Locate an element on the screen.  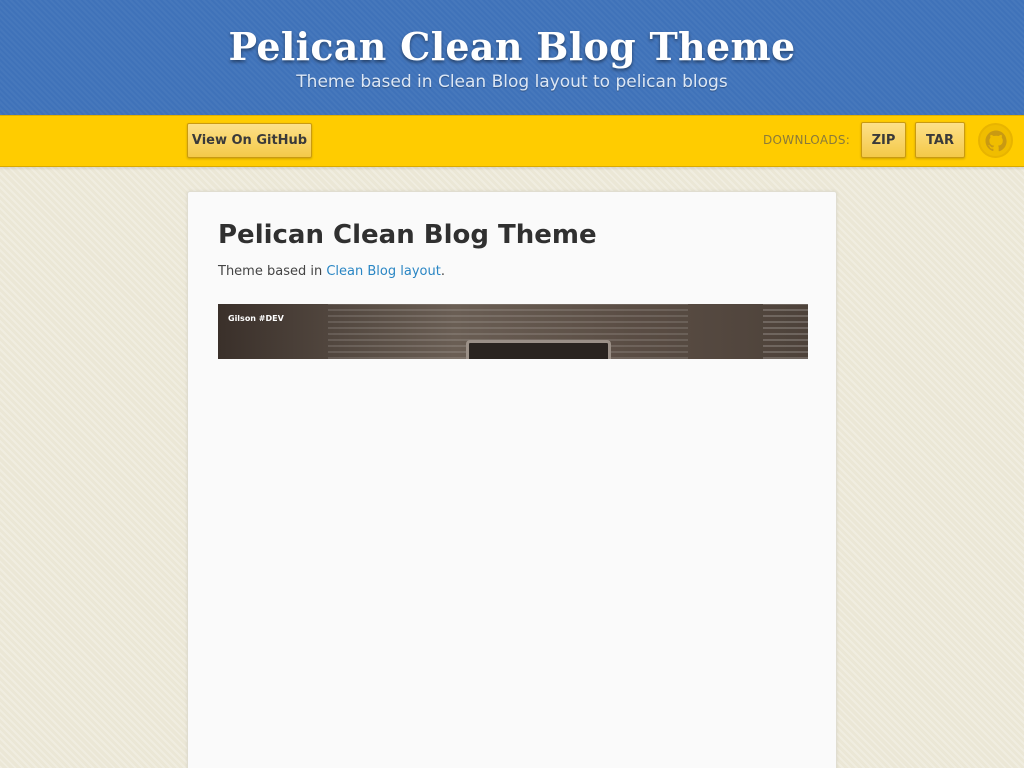
description-text: Theme based in is located at coordinates (272, 271).